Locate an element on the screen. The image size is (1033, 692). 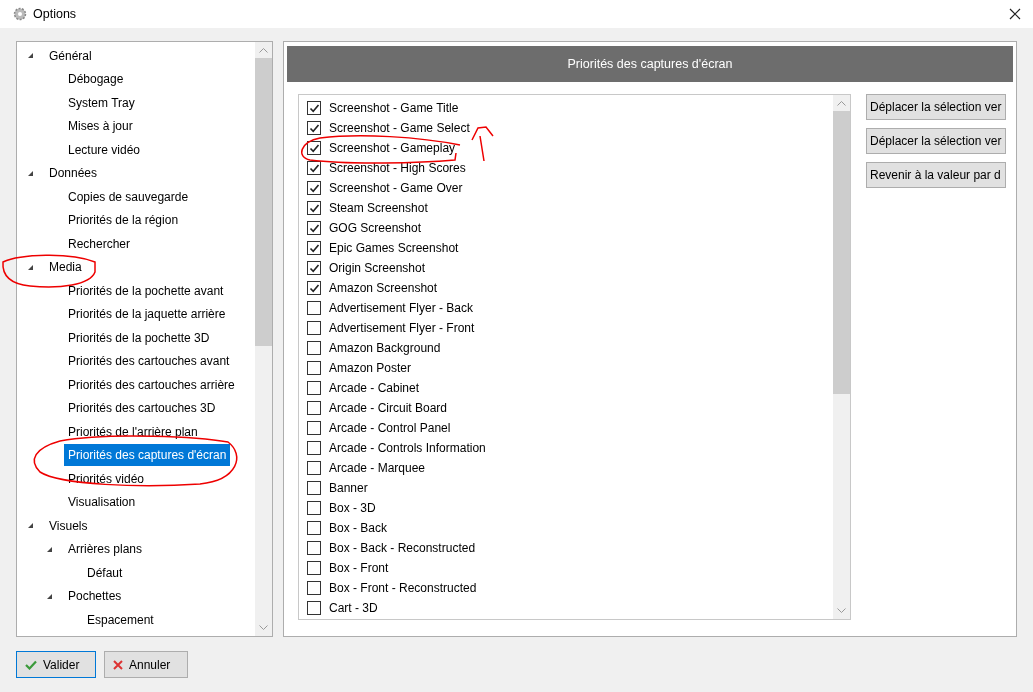
action-button: Revenir à la valeur par d is located at coordinates (936, 175).